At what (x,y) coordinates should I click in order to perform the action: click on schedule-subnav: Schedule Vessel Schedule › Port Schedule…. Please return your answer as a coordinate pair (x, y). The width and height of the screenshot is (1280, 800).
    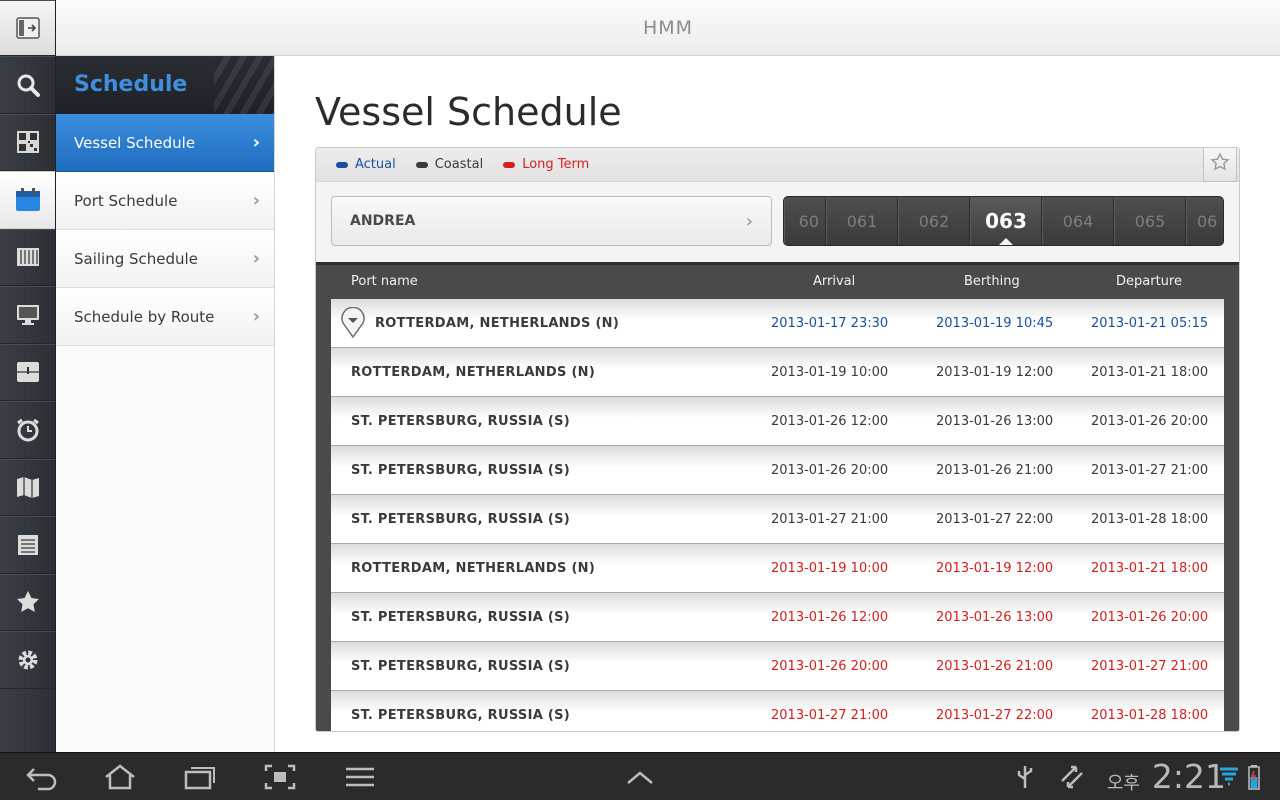
    Looking at the image, I should click on (165, 404).